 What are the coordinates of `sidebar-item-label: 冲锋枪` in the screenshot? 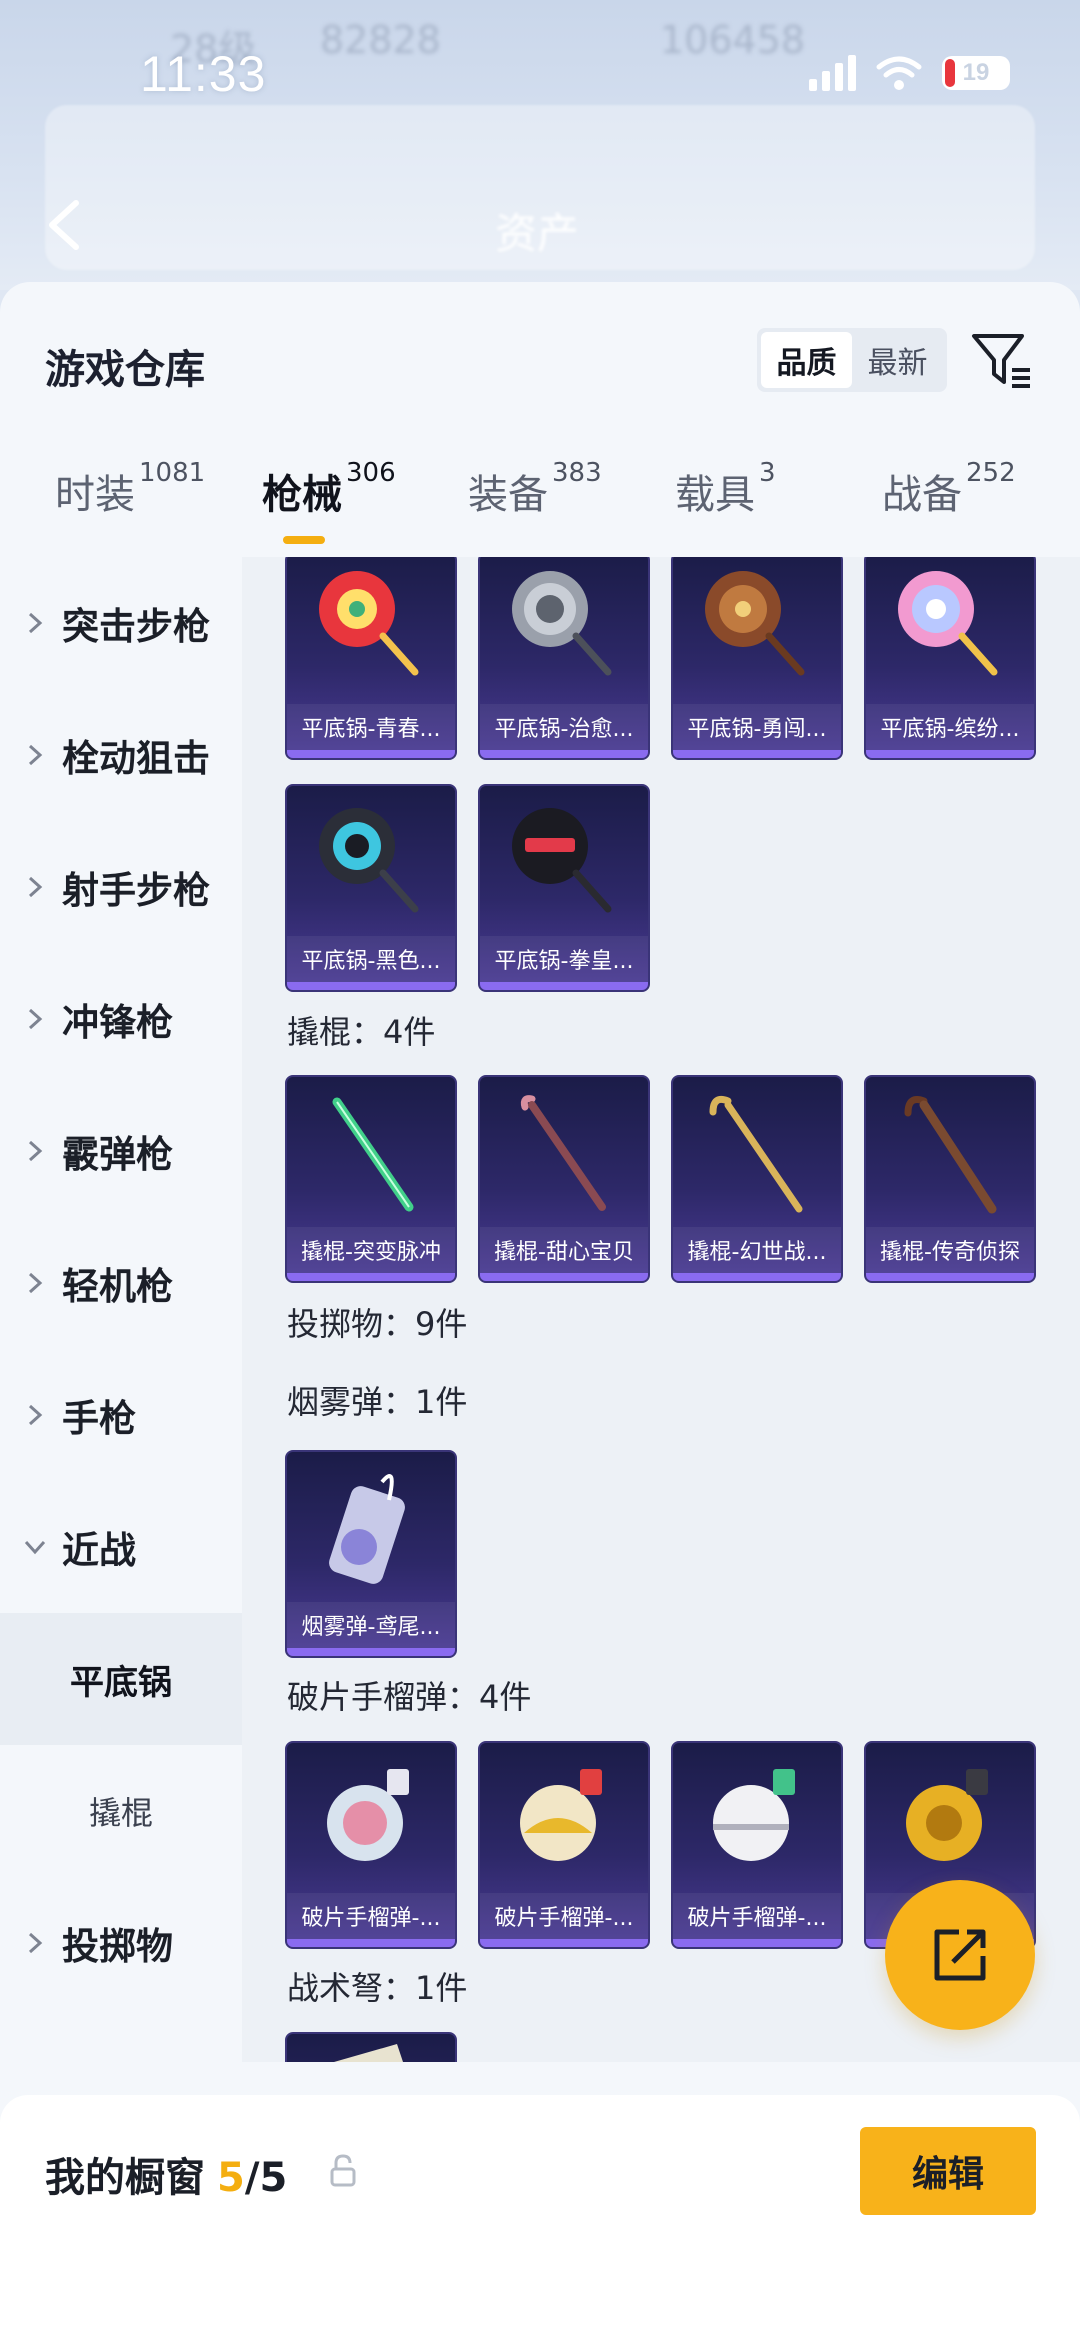 It's located at (117, 1022).